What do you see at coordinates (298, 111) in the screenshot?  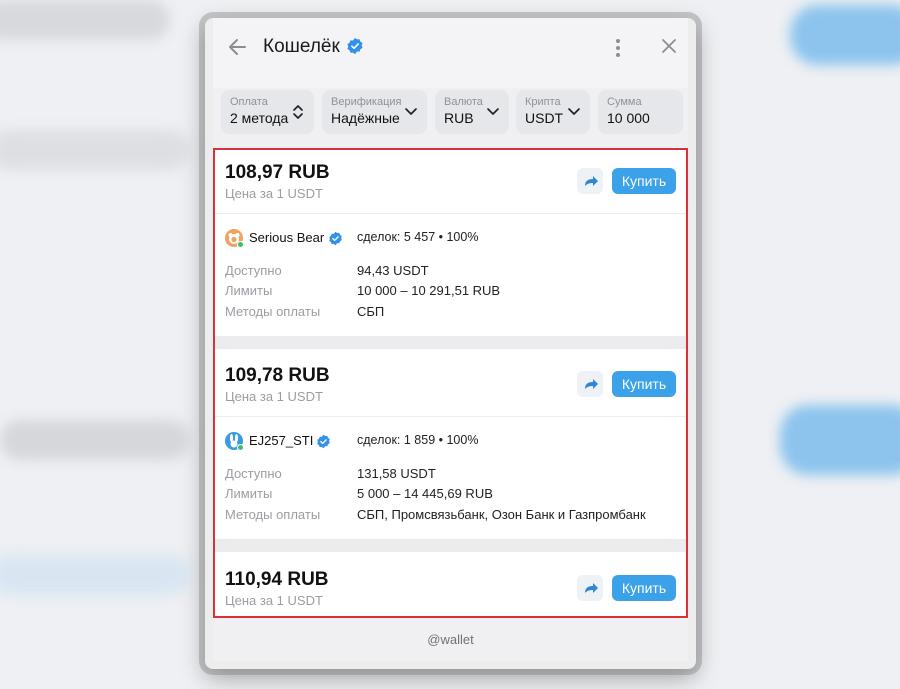 I see `sort-updown-icon` at bounding box center [298, 111].